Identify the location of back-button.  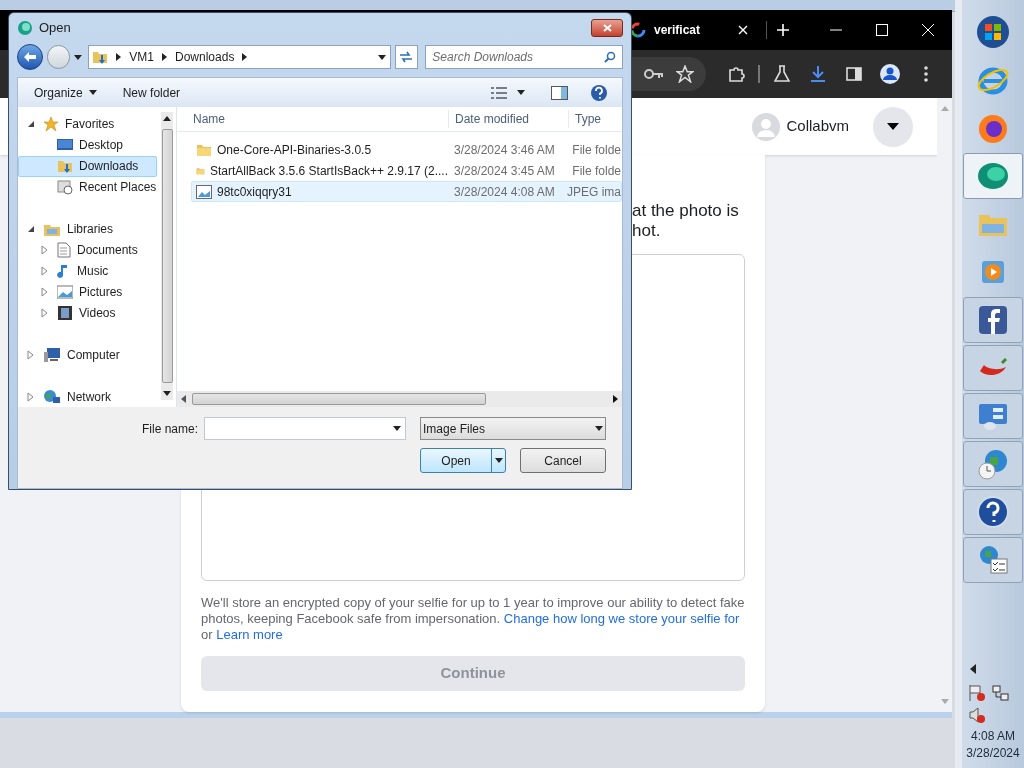
(30, 57).